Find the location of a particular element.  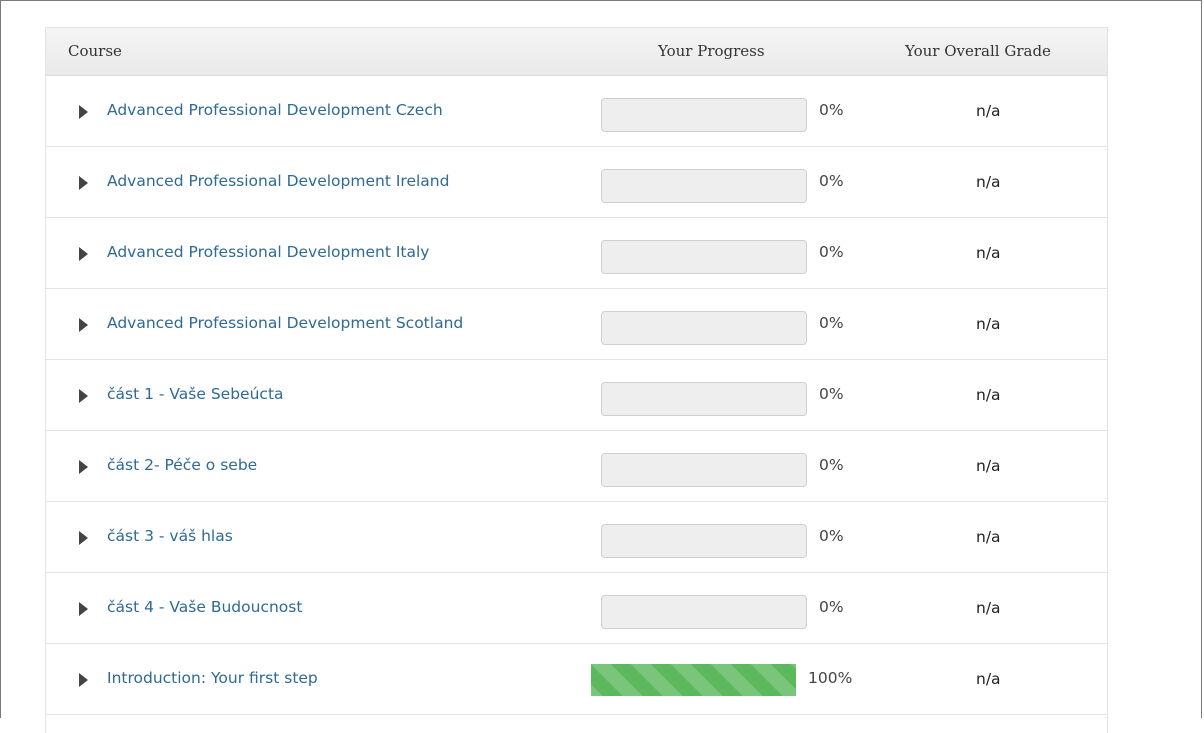

table-row: část 1 - Vaše Sebeúcta 0% n/a is located at coordinates (576, 395).